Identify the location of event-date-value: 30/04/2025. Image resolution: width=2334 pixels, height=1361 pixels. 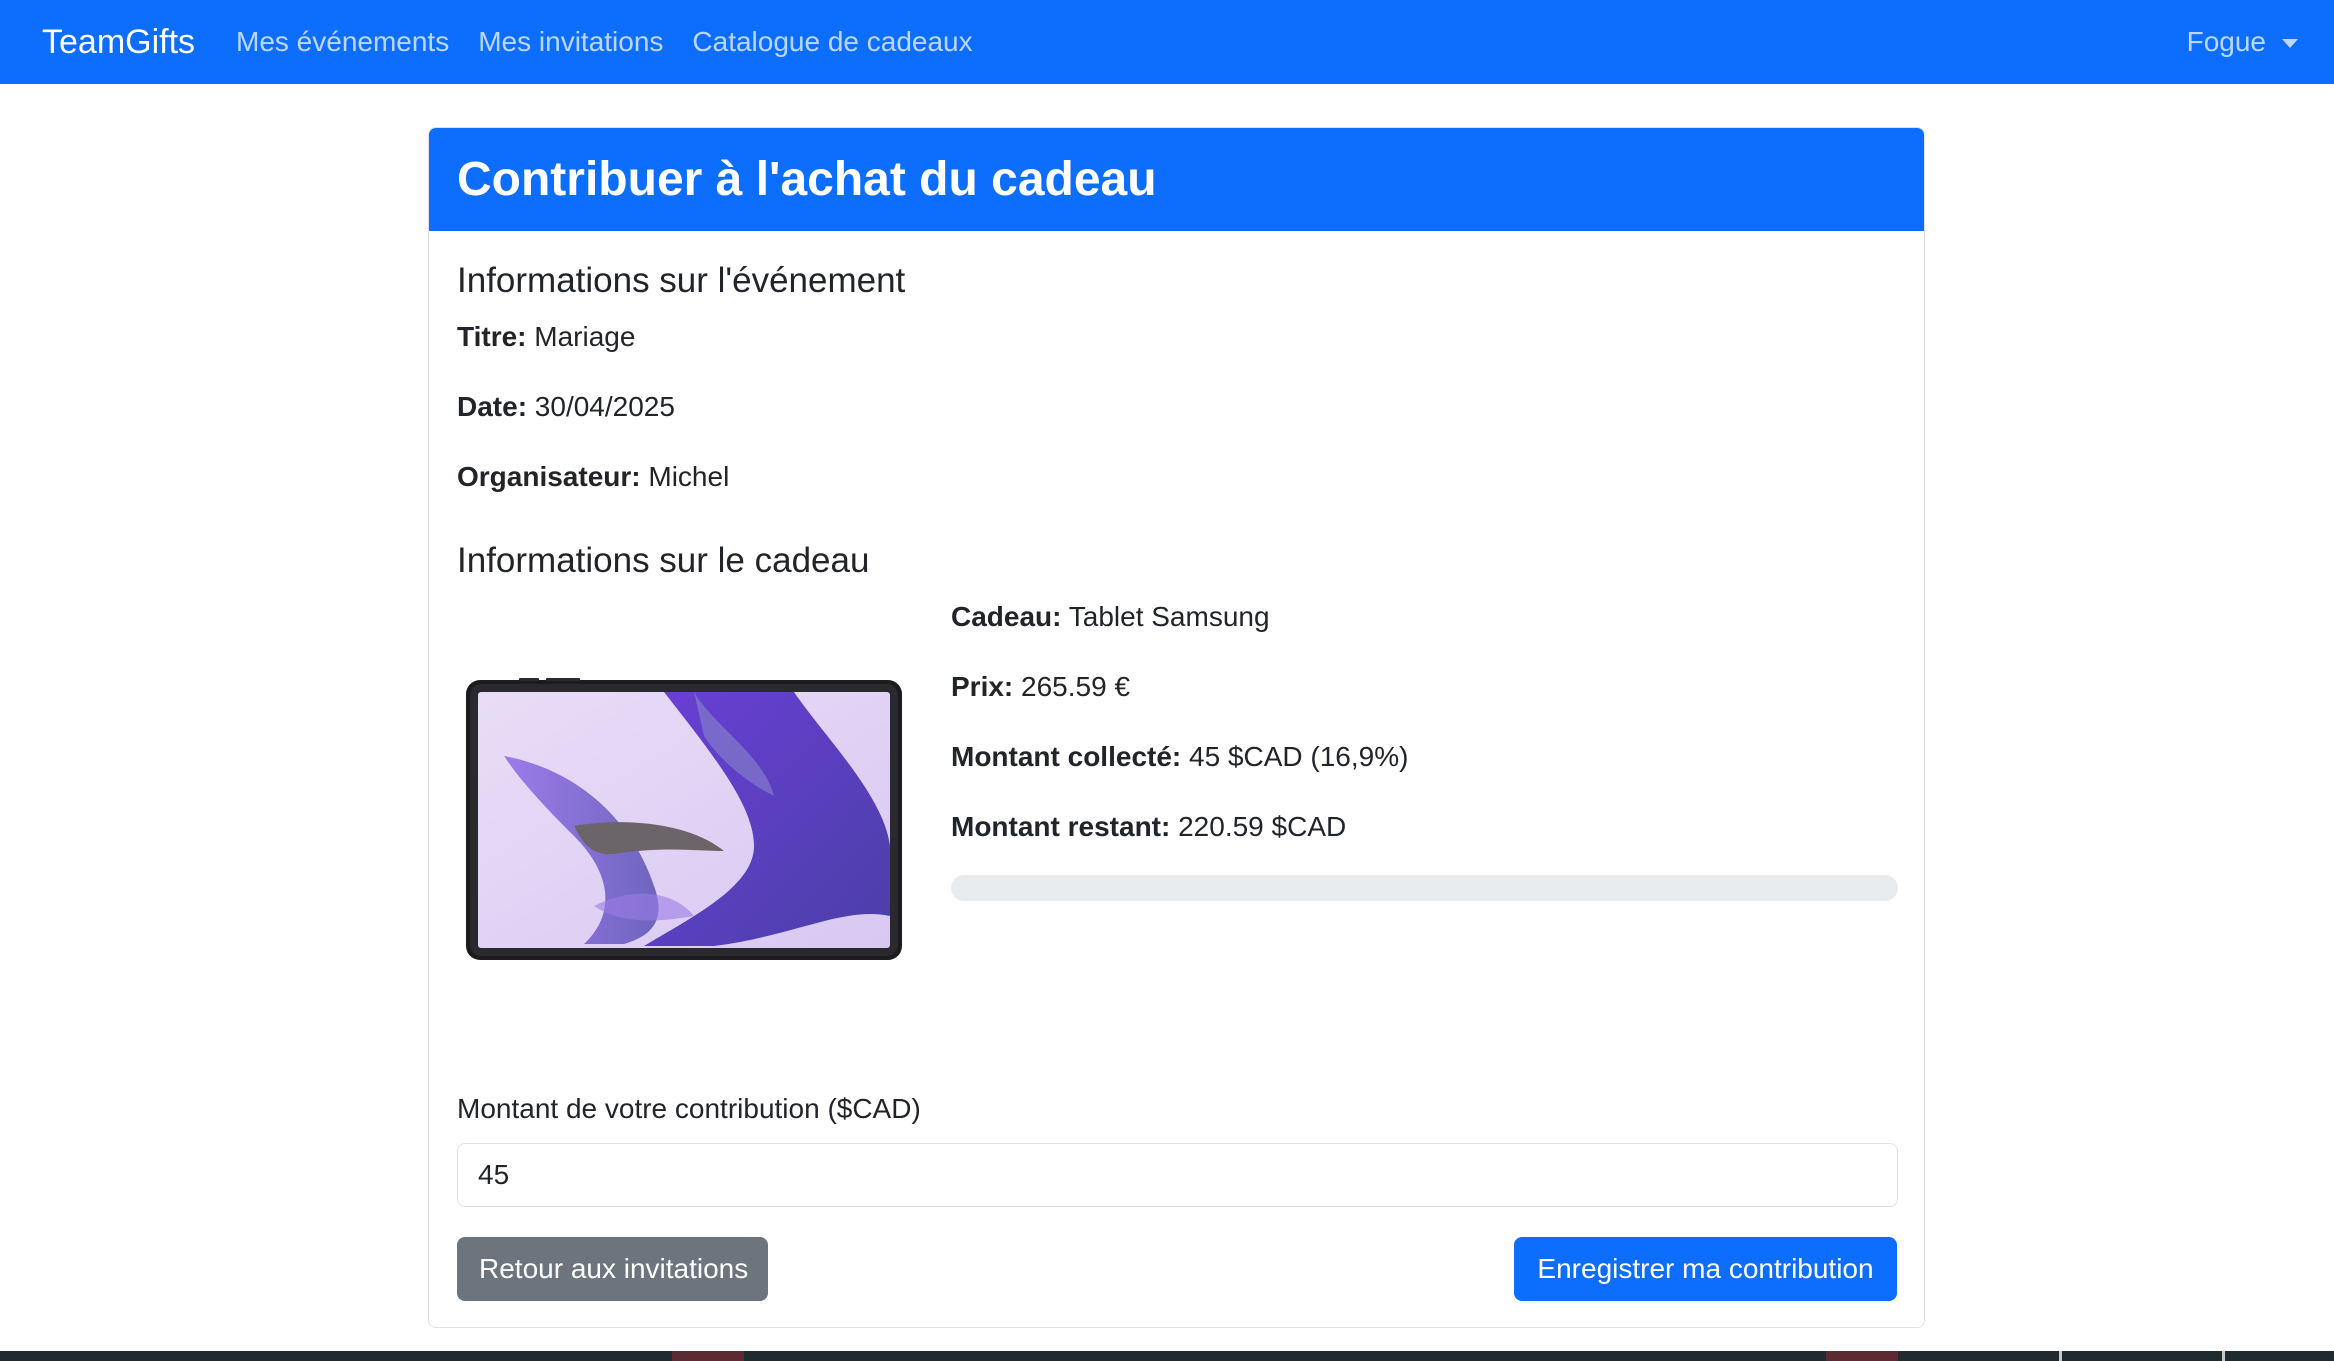
(604, 406).